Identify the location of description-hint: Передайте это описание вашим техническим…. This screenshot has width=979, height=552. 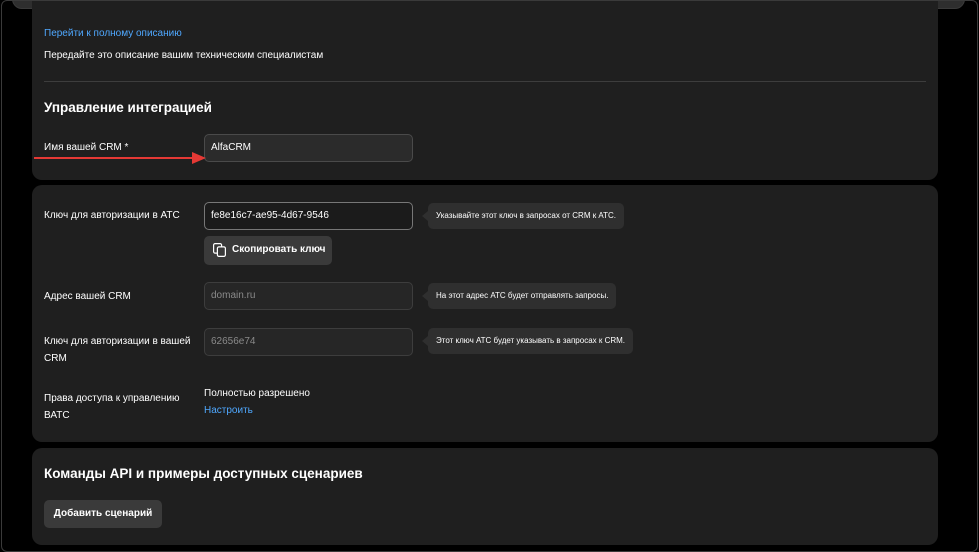
(184, 55).